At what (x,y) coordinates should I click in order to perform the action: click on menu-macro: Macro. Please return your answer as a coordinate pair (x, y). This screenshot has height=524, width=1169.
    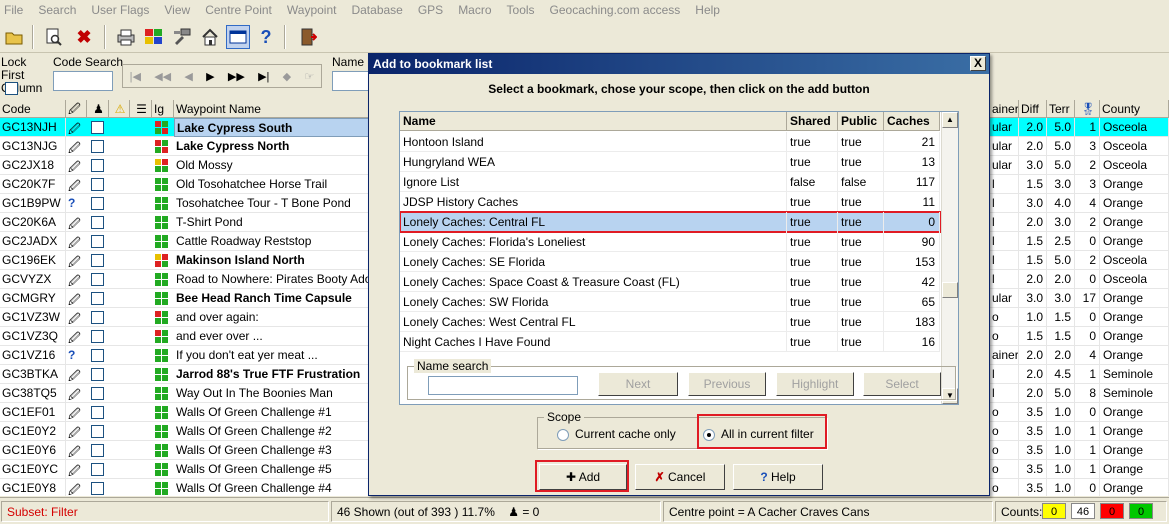
    Looking at the image, I should click on (474, 10).